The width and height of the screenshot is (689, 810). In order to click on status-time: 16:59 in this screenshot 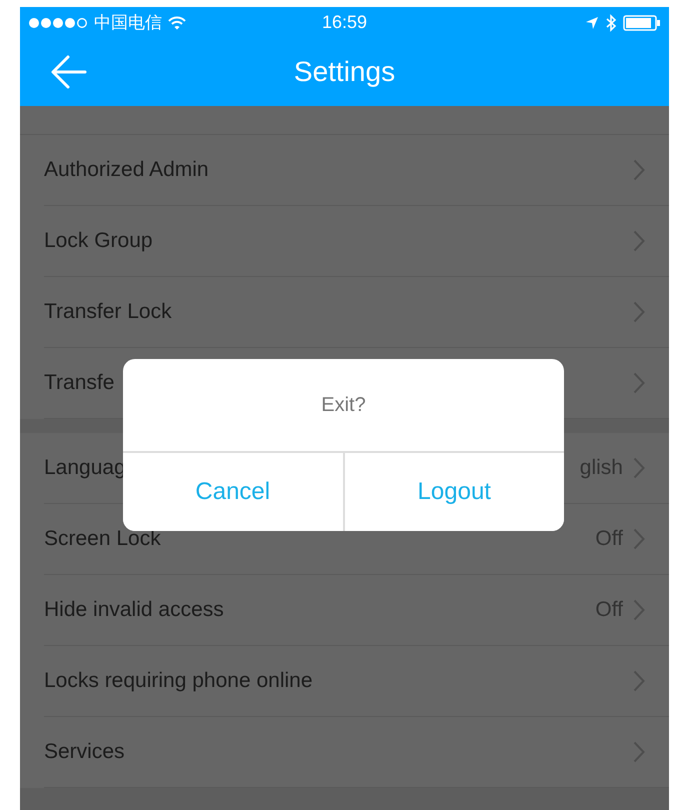, I will do `click(345, 22)`.